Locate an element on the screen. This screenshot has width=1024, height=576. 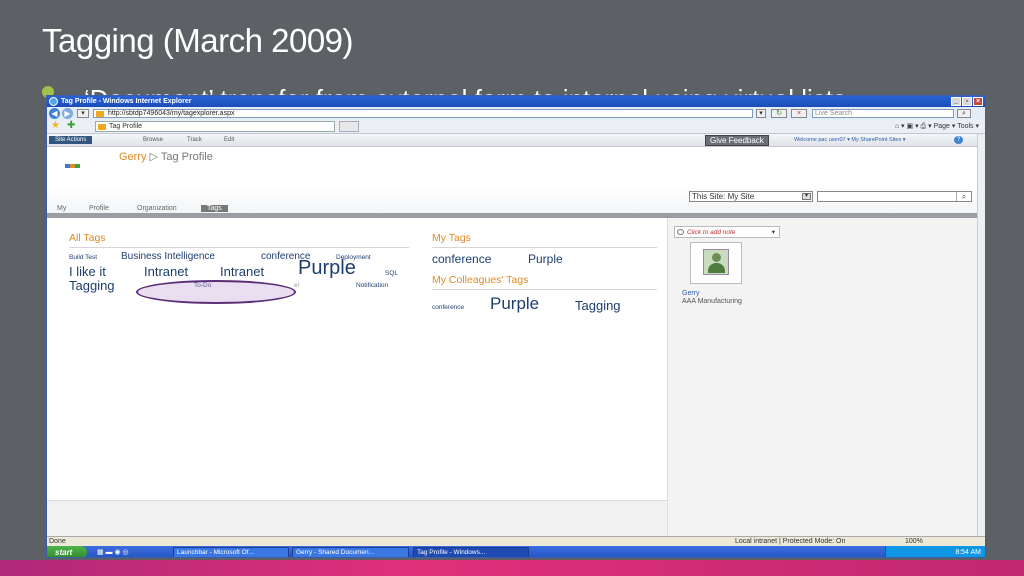
close-button: × is located at coordinates (978, 101).